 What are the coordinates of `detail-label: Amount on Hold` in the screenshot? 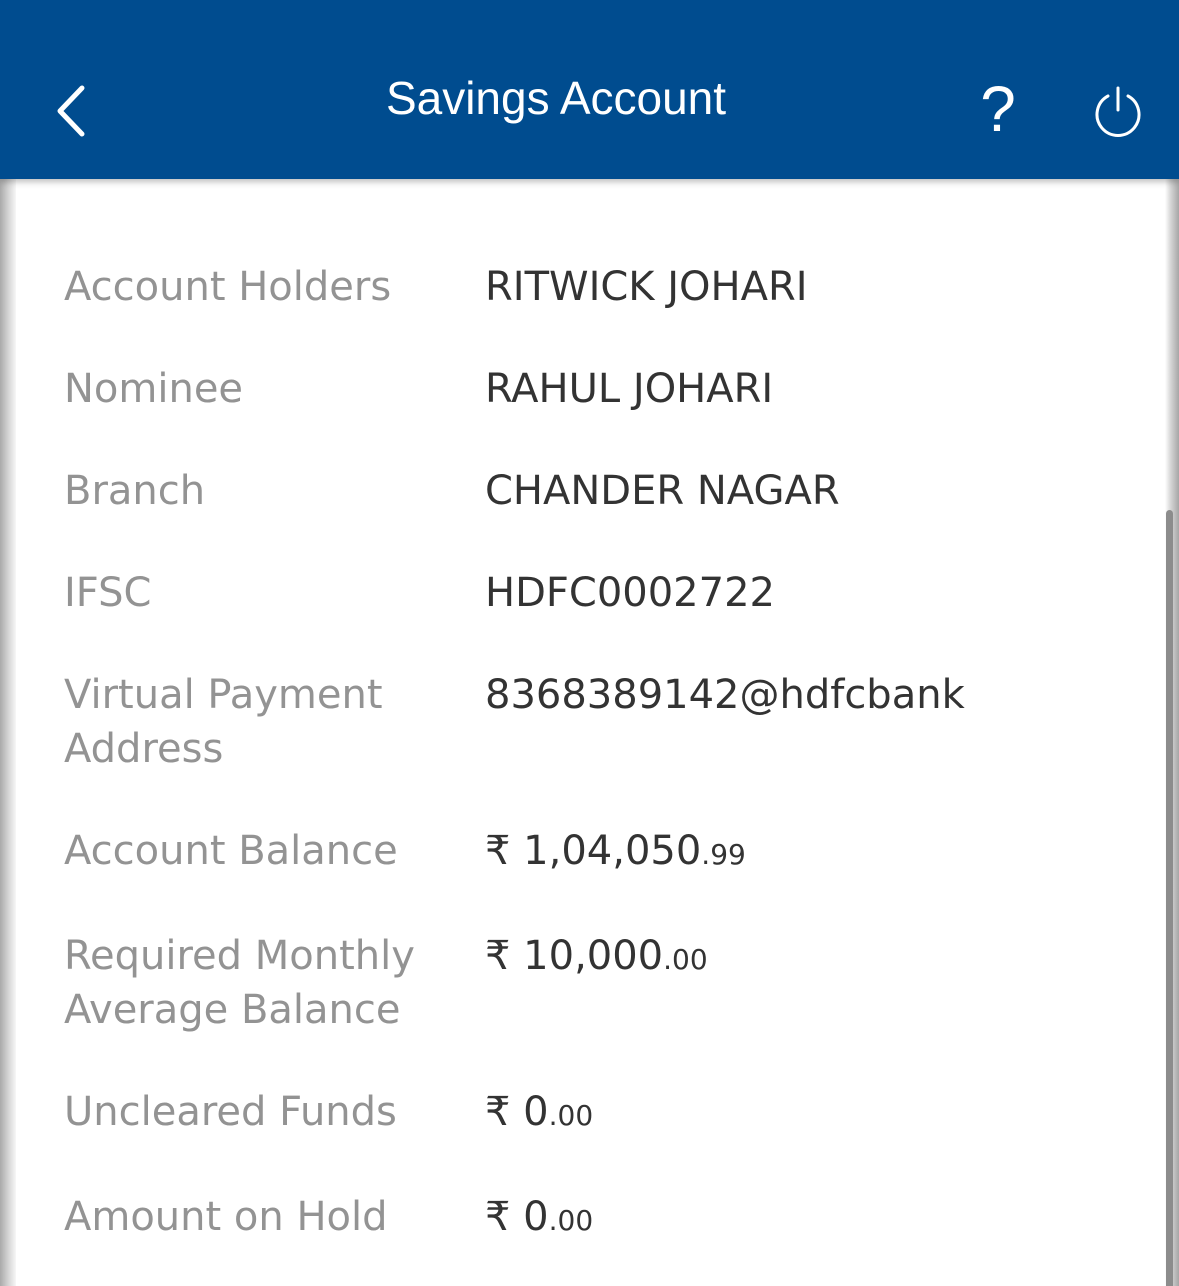 It's located at (226, 1217).